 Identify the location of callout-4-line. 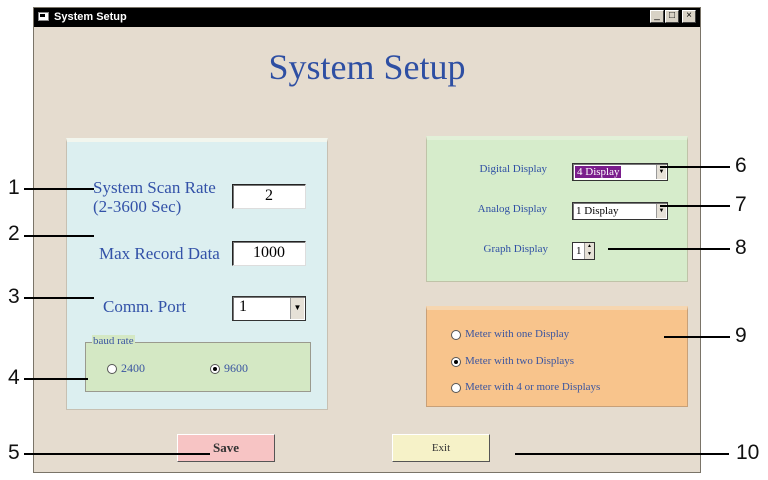
(56, 379).